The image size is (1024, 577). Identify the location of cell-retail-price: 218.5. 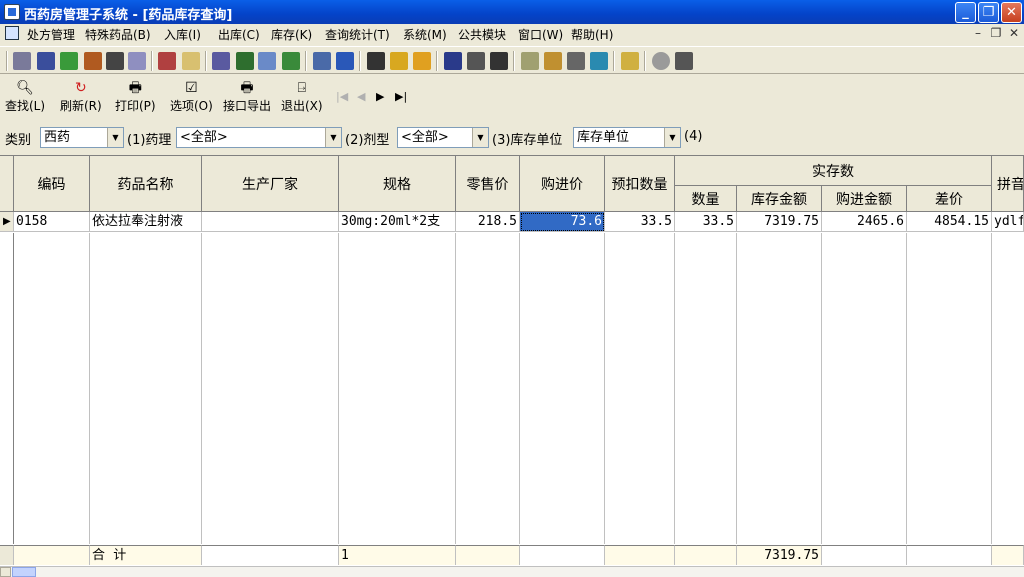
(488, 222).